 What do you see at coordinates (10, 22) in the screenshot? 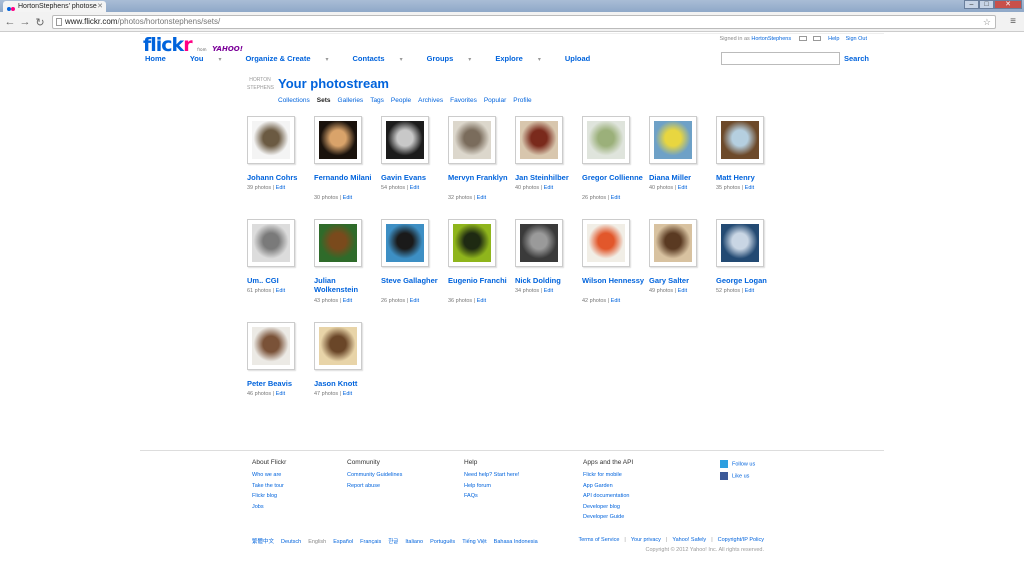
I see `back-arrow-icon: ←` at bounding box center [10, 22].